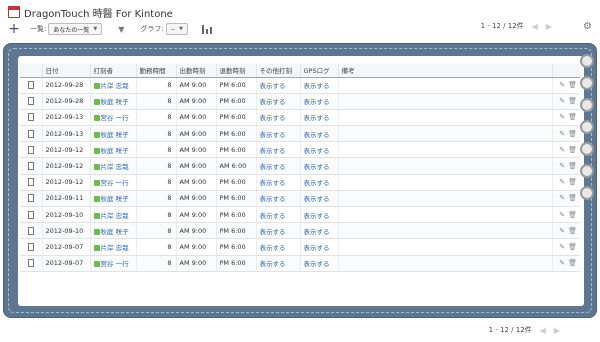 This screenshot has width=600, height=342. I want to click on prev-page-icon: ◀, so click(543, 330).